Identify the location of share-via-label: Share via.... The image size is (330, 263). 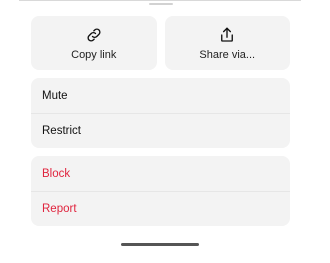
(227, 54).